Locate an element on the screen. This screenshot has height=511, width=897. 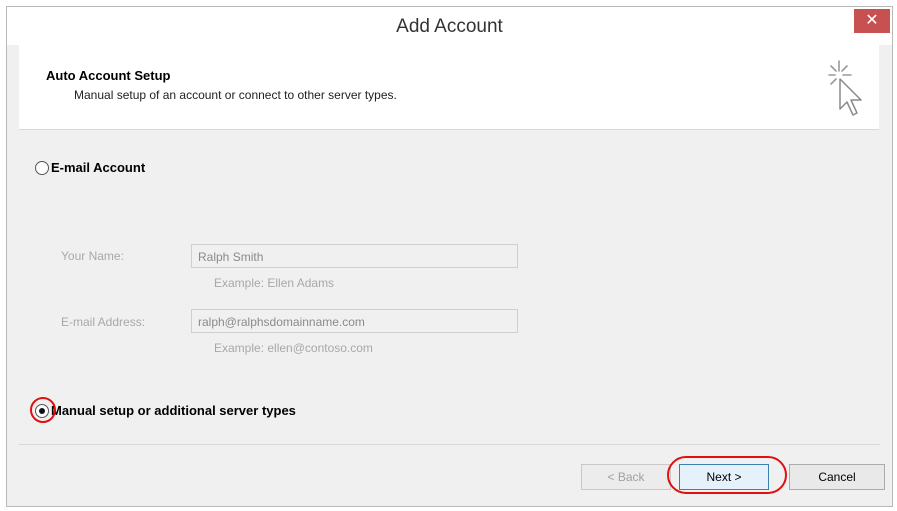
highlight-ellipse-next is located at coordinates (727, 475).